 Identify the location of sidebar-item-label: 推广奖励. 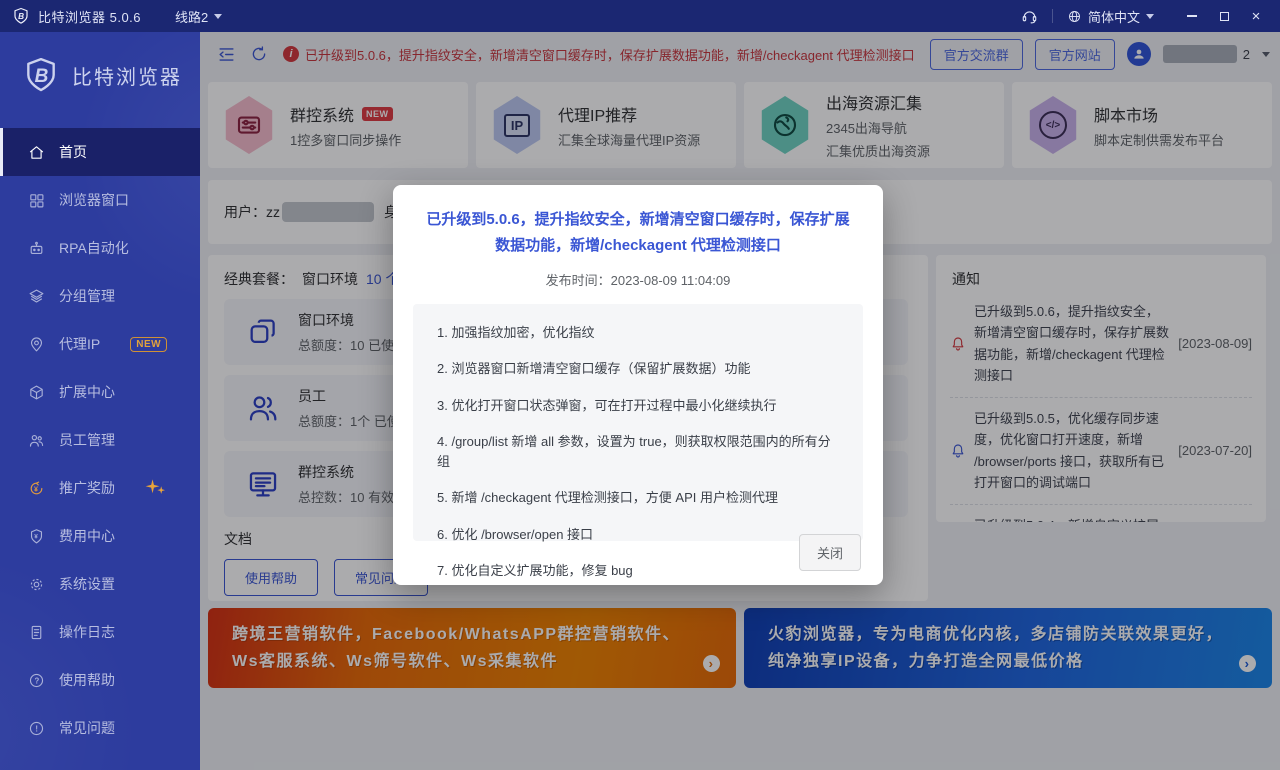
(87, 488).